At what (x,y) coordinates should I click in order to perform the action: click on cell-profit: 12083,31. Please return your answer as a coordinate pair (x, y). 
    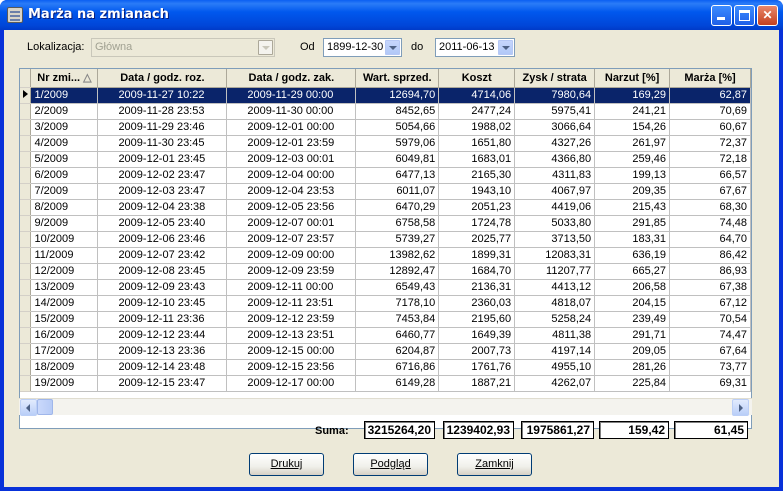
    Looking at the image, I should click on (555, 255).